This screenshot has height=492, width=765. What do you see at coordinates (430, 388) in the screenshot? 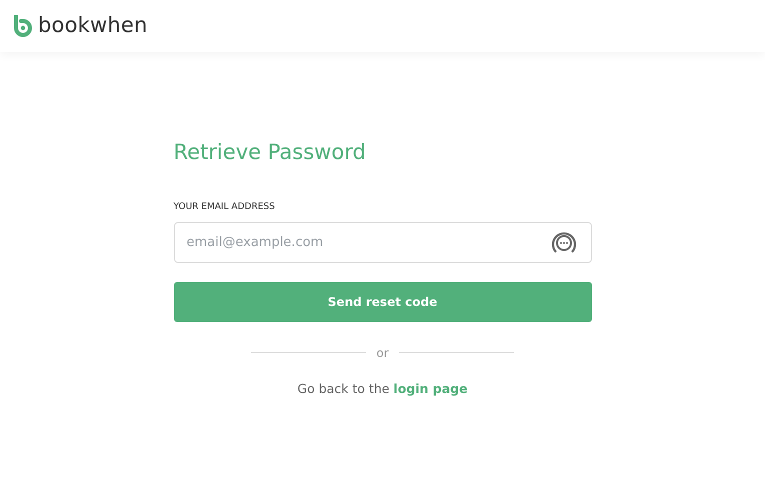
I see `login-page-link: login page` at bounding box center [430, 388].